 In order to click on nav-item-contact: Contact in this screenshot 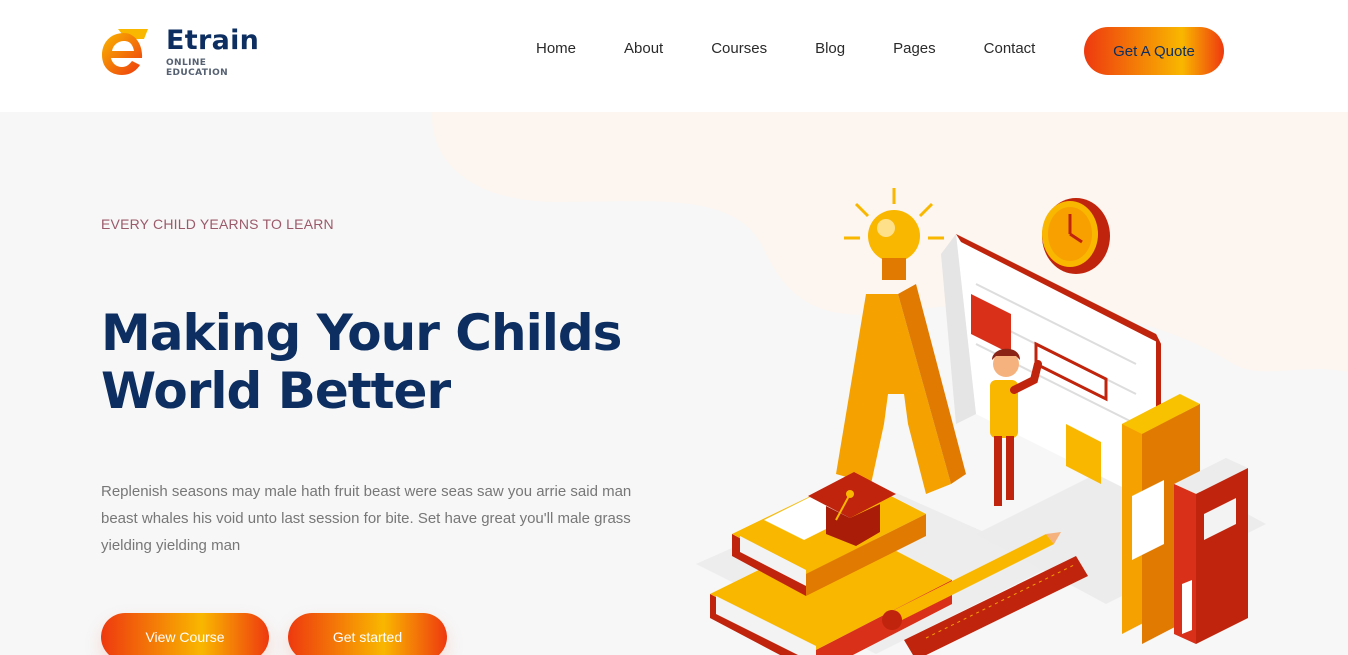, I will do `click(1010, 48)`.